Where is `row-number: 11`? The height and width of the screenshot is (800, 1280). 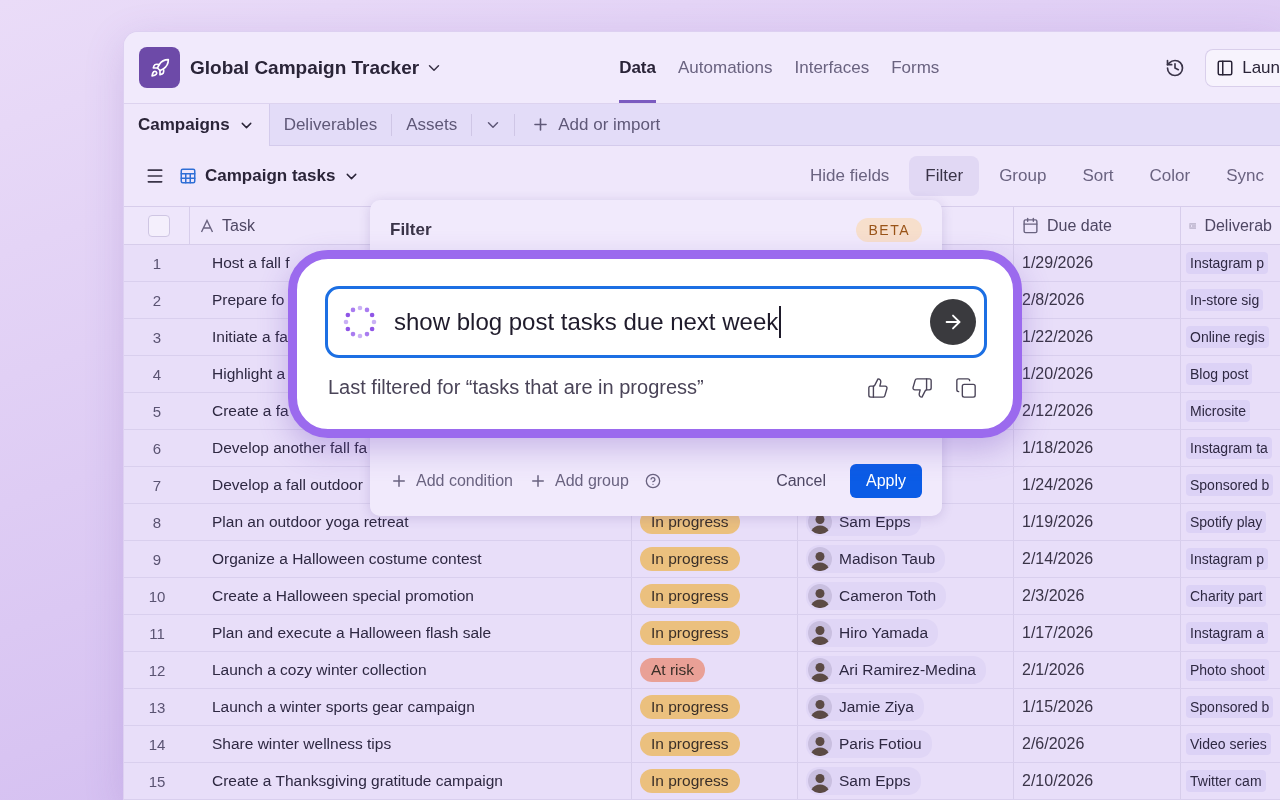 row-number: 11 is located at coordinates (157, 633).